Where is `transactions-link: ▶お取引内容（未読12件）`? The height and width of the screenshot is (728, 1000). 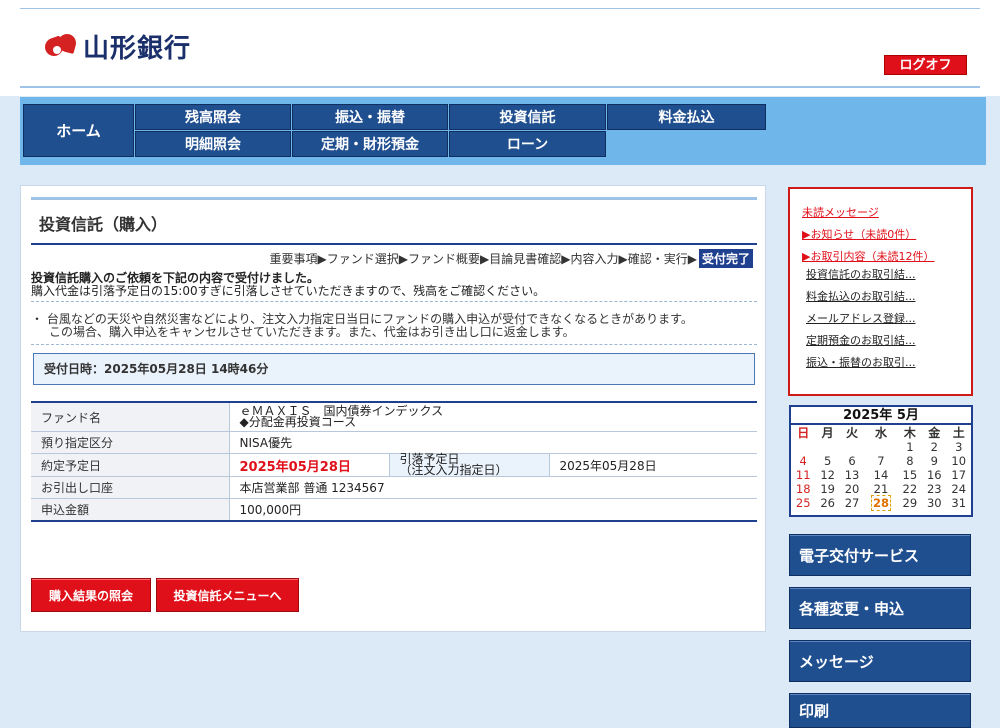
transactions-link: ▶お取引内容（未読12件） is located at coordinates (886, 256).